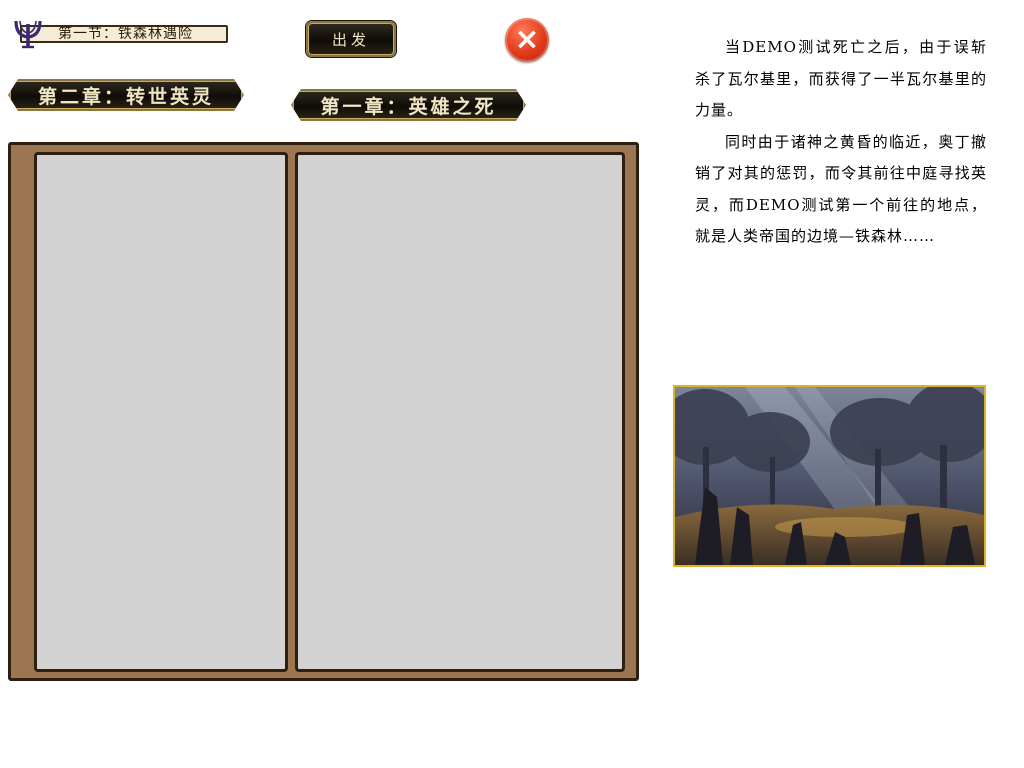  I want to click on section-tag: 第一节：铁森林遇险, so click(118, 34).